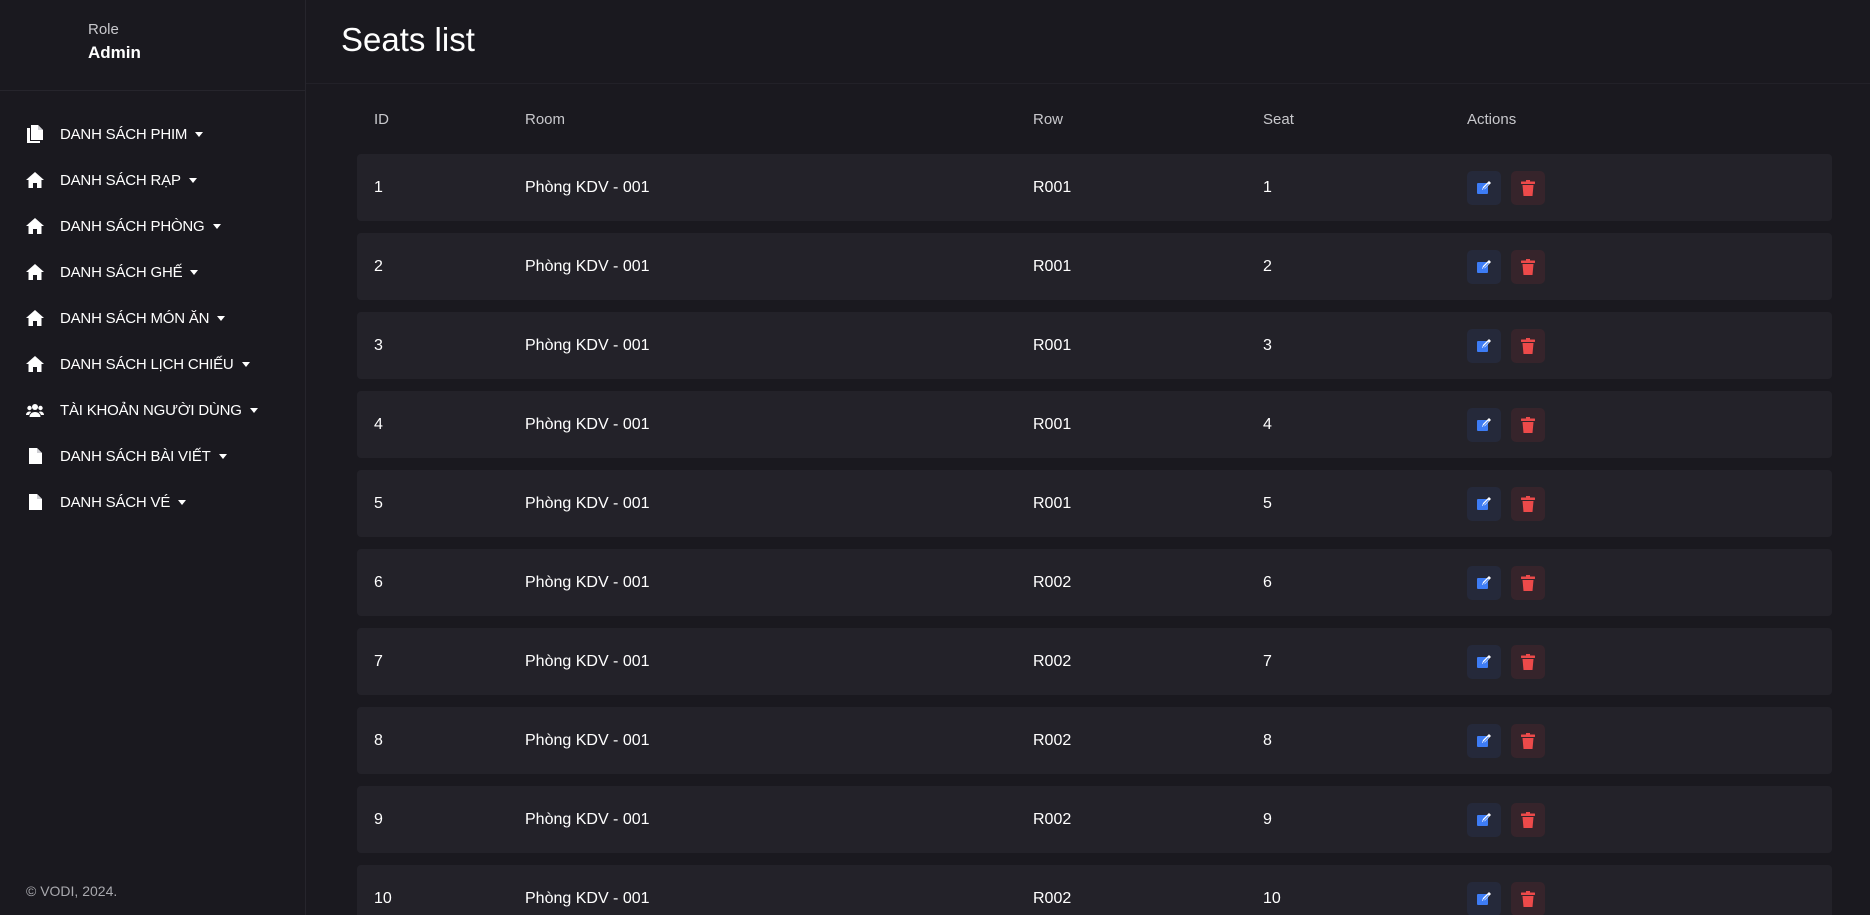  I want to click on table-row: 2 Phòng KDV - 001 R001 2, so click(1094, 266).